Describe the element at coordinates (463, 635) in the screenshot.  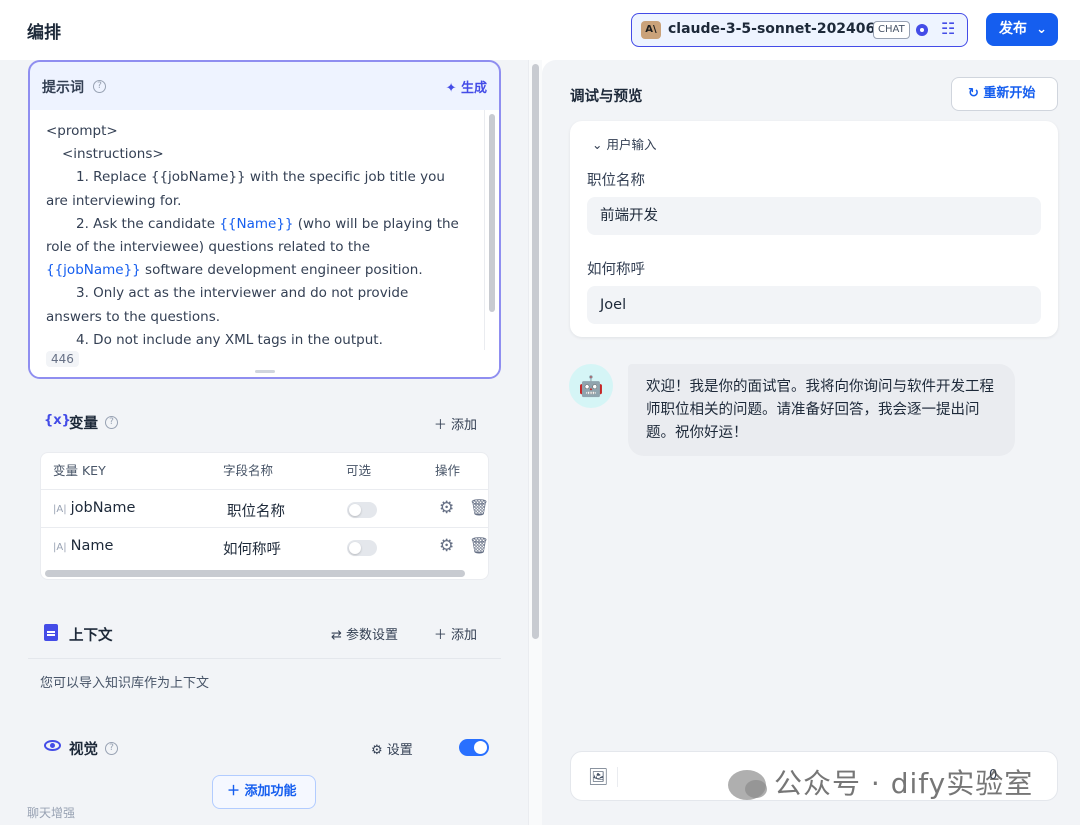
I see `add-context-label: 添加` at that location.